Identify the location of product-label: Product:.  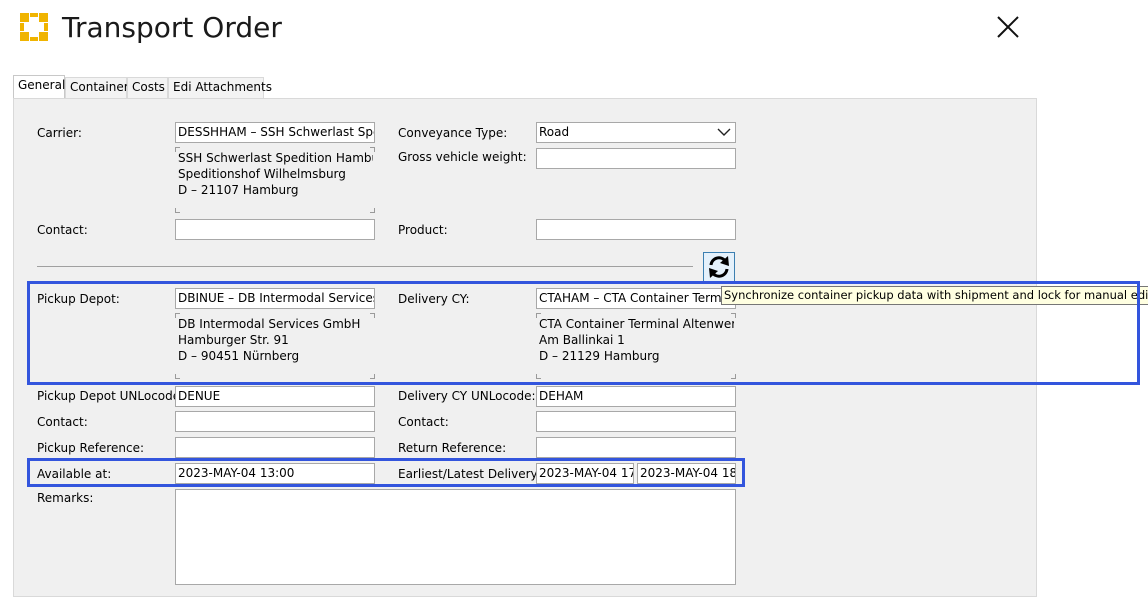
(423, 230).